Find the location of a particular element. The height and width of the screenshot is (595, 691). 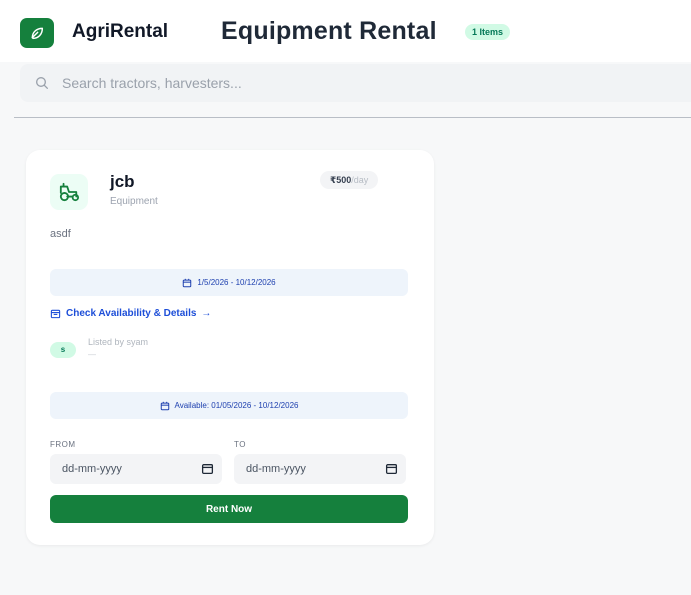

from-label: FROM is located at coordinates (63, 444).